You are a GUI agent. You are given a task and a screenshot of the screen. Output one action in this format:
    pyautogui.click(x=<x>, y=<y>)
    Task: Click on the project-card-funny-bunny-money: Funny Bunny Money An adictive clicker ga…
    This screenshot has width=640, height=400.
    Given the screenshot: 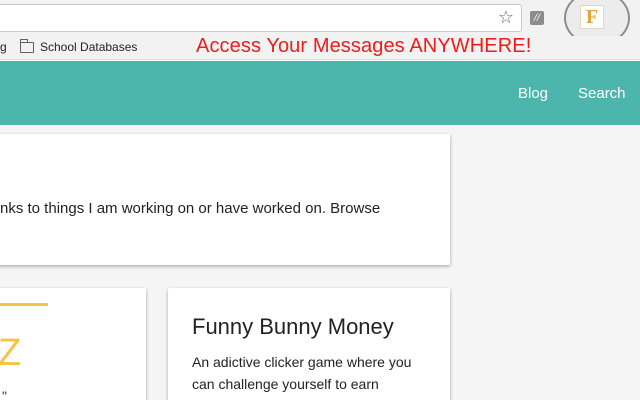 What is the action you would take?
    pyautogui.click(x=309, y=344)
    